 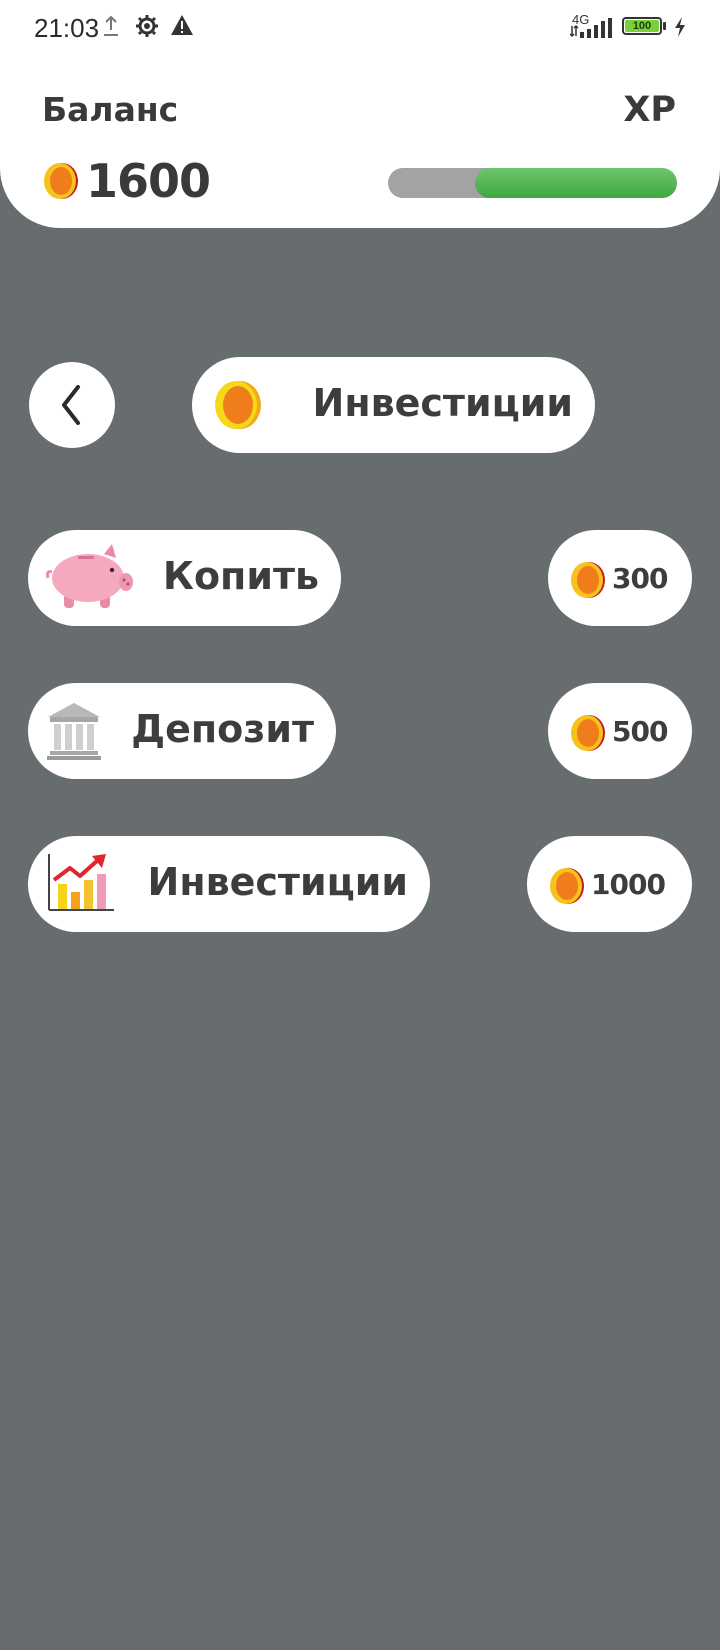 I want to click on charging-icon, so click(x=680, y=29).